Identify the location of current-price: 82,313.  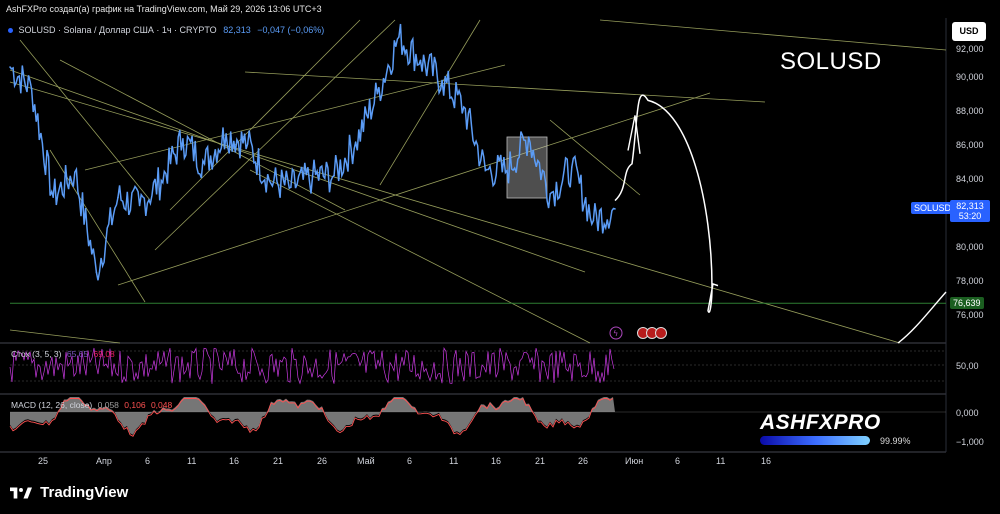
(970, 206).